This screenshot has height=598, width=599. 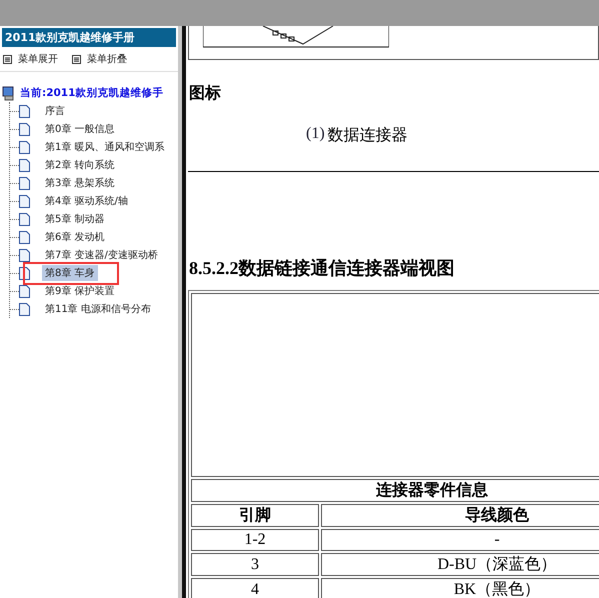 I want to click on table-cell: 3, so click(x=255, y=564).